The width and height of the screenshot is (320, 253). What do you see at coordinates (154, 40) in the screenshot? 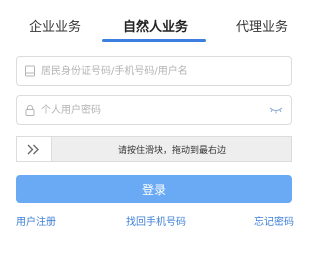
I see `active-tab-indicator` at bounding box center [154, 40].